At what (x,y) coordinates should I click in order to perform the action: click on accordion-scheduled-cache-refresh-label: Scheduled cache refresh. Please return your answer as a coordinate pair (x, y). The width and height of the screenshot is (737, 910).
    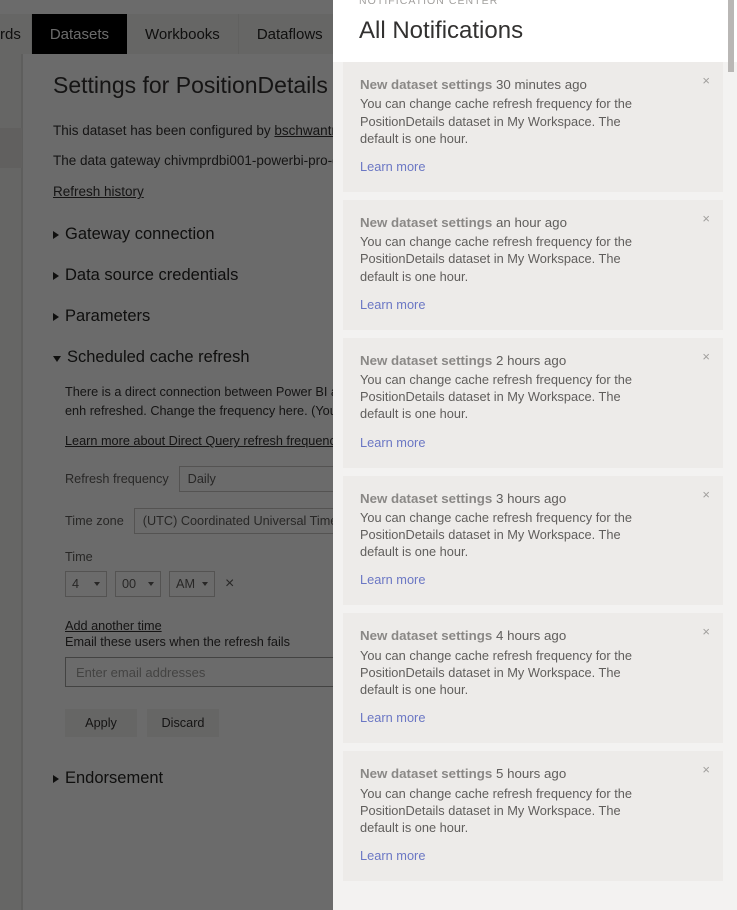
    Looking at the image, I should click on (158, 357).